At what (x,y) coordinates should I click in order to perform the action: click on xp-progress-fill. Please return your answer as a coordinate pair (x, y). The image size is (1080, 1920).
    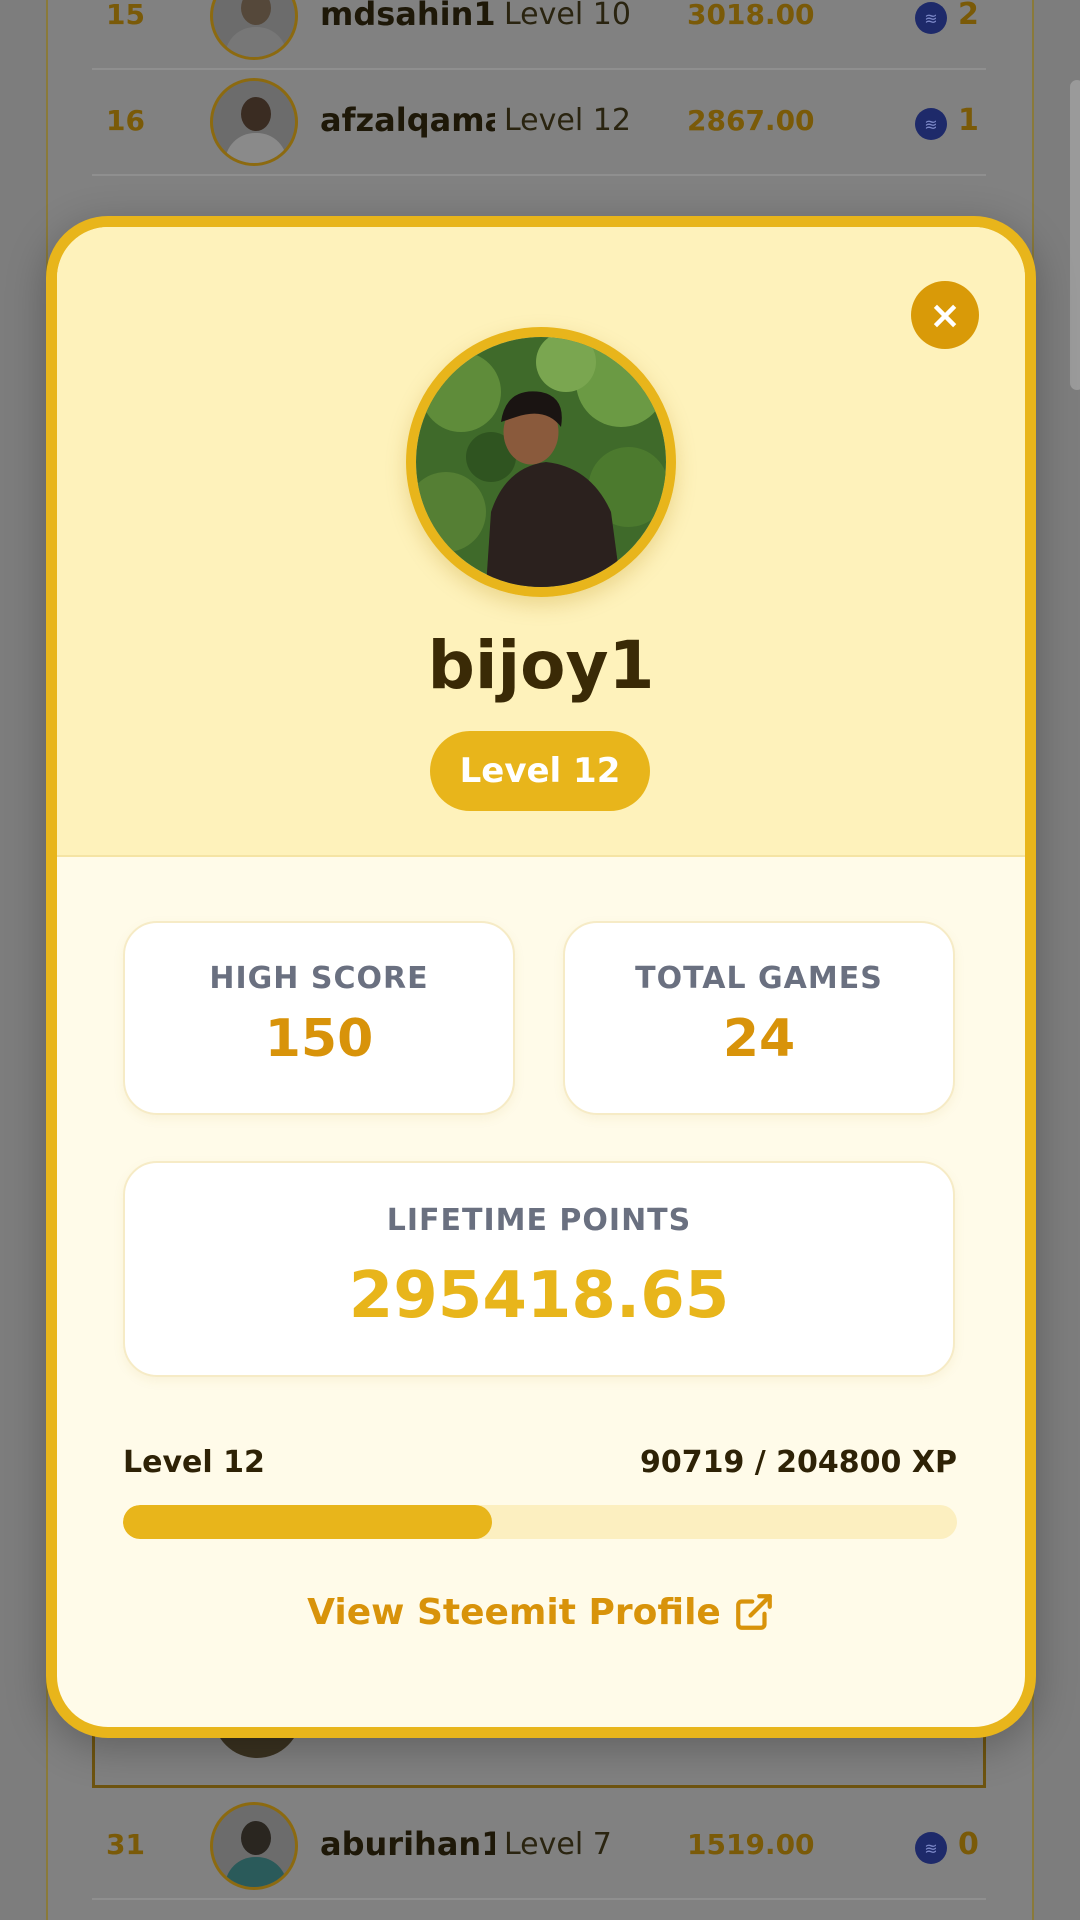
    Looking at the image, I should click on (308, 1522).